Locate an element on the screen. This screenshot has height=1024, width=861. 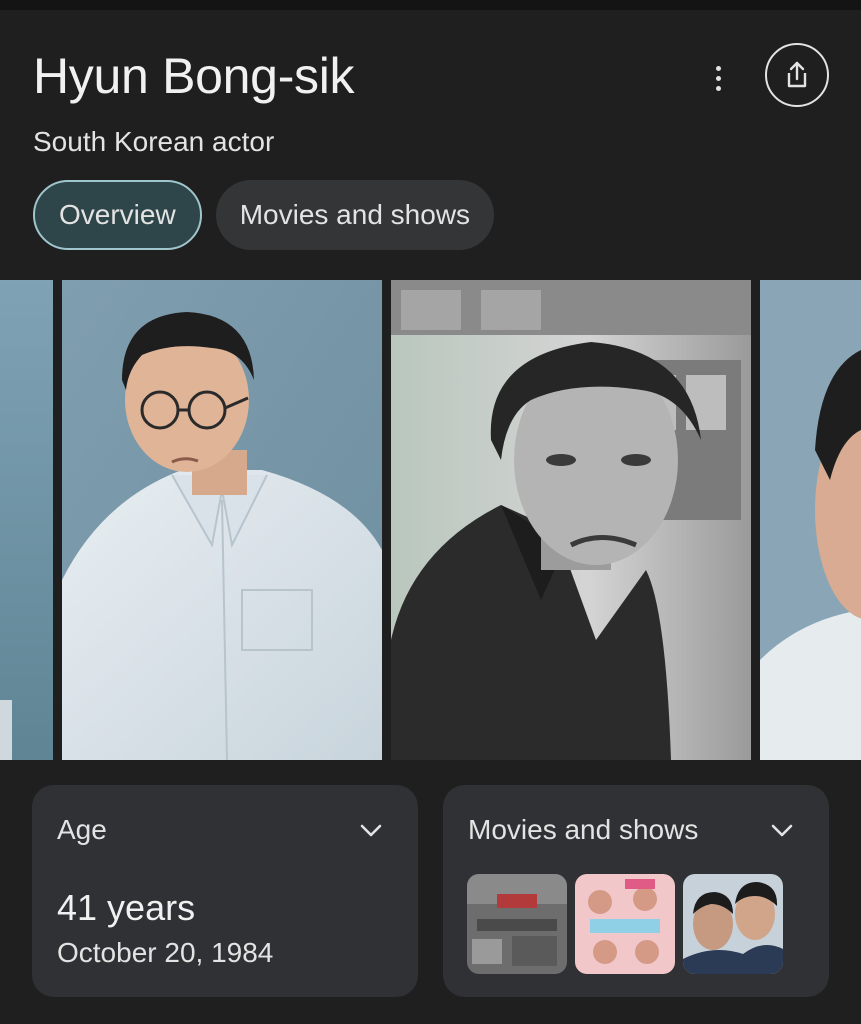
tab-movies-and-shows: Movies and shows is located at coordinates (355, 215).